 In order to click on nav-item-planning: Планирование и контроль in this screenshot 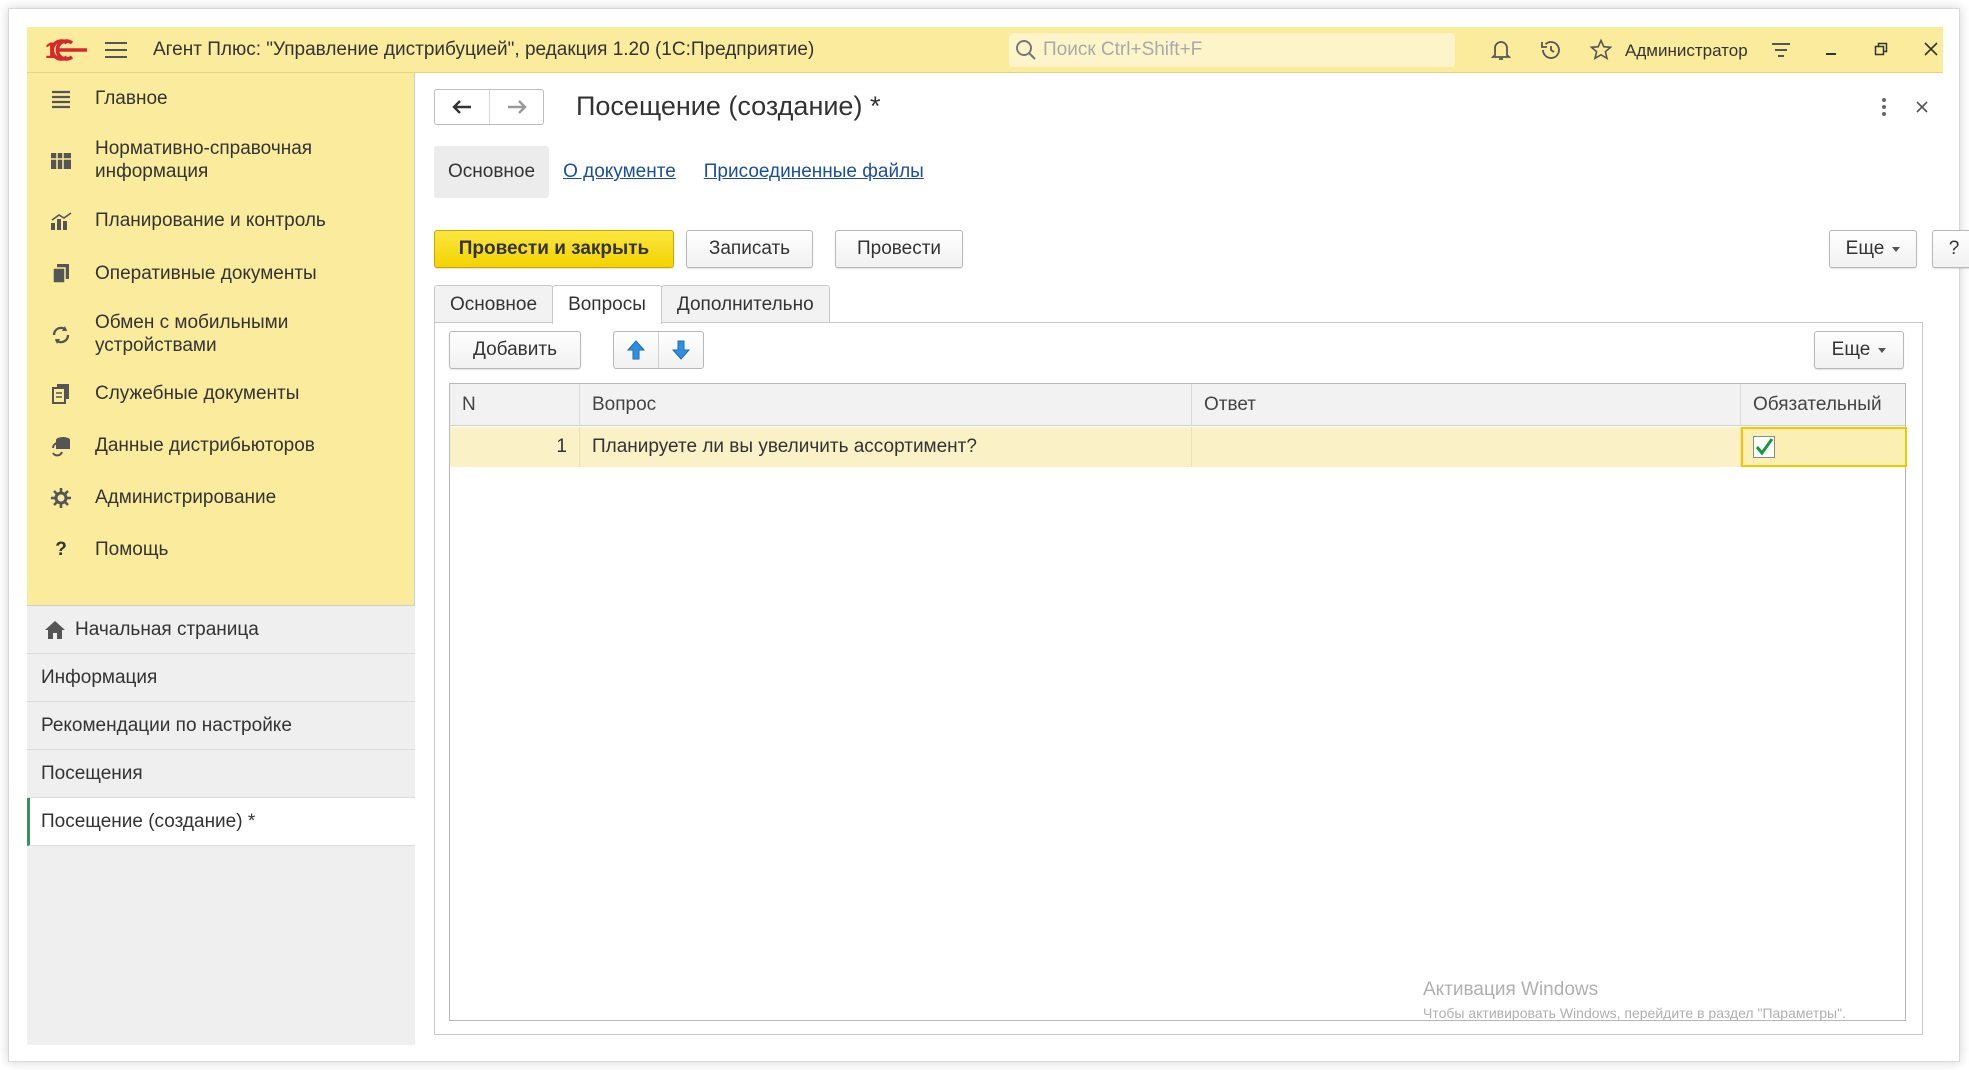, I will do `click(221, 221)`.